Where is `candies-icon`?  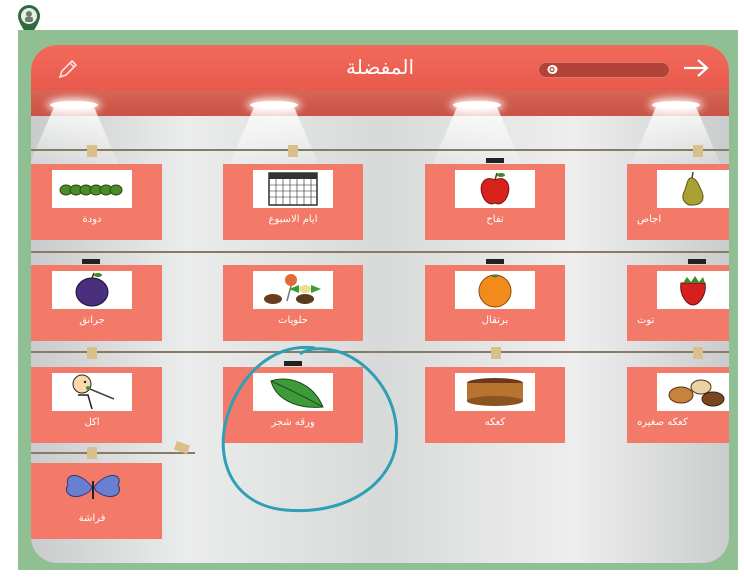
candies-icon is located at coordinates (292, 289).